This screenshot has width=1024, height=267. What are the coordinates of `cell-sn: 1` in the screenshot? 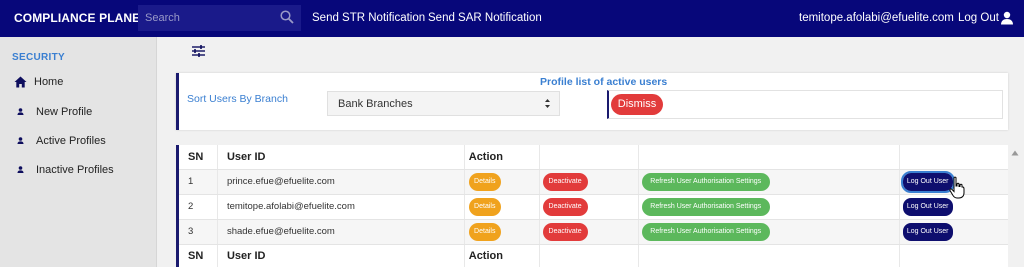 It's located at (198, 182).